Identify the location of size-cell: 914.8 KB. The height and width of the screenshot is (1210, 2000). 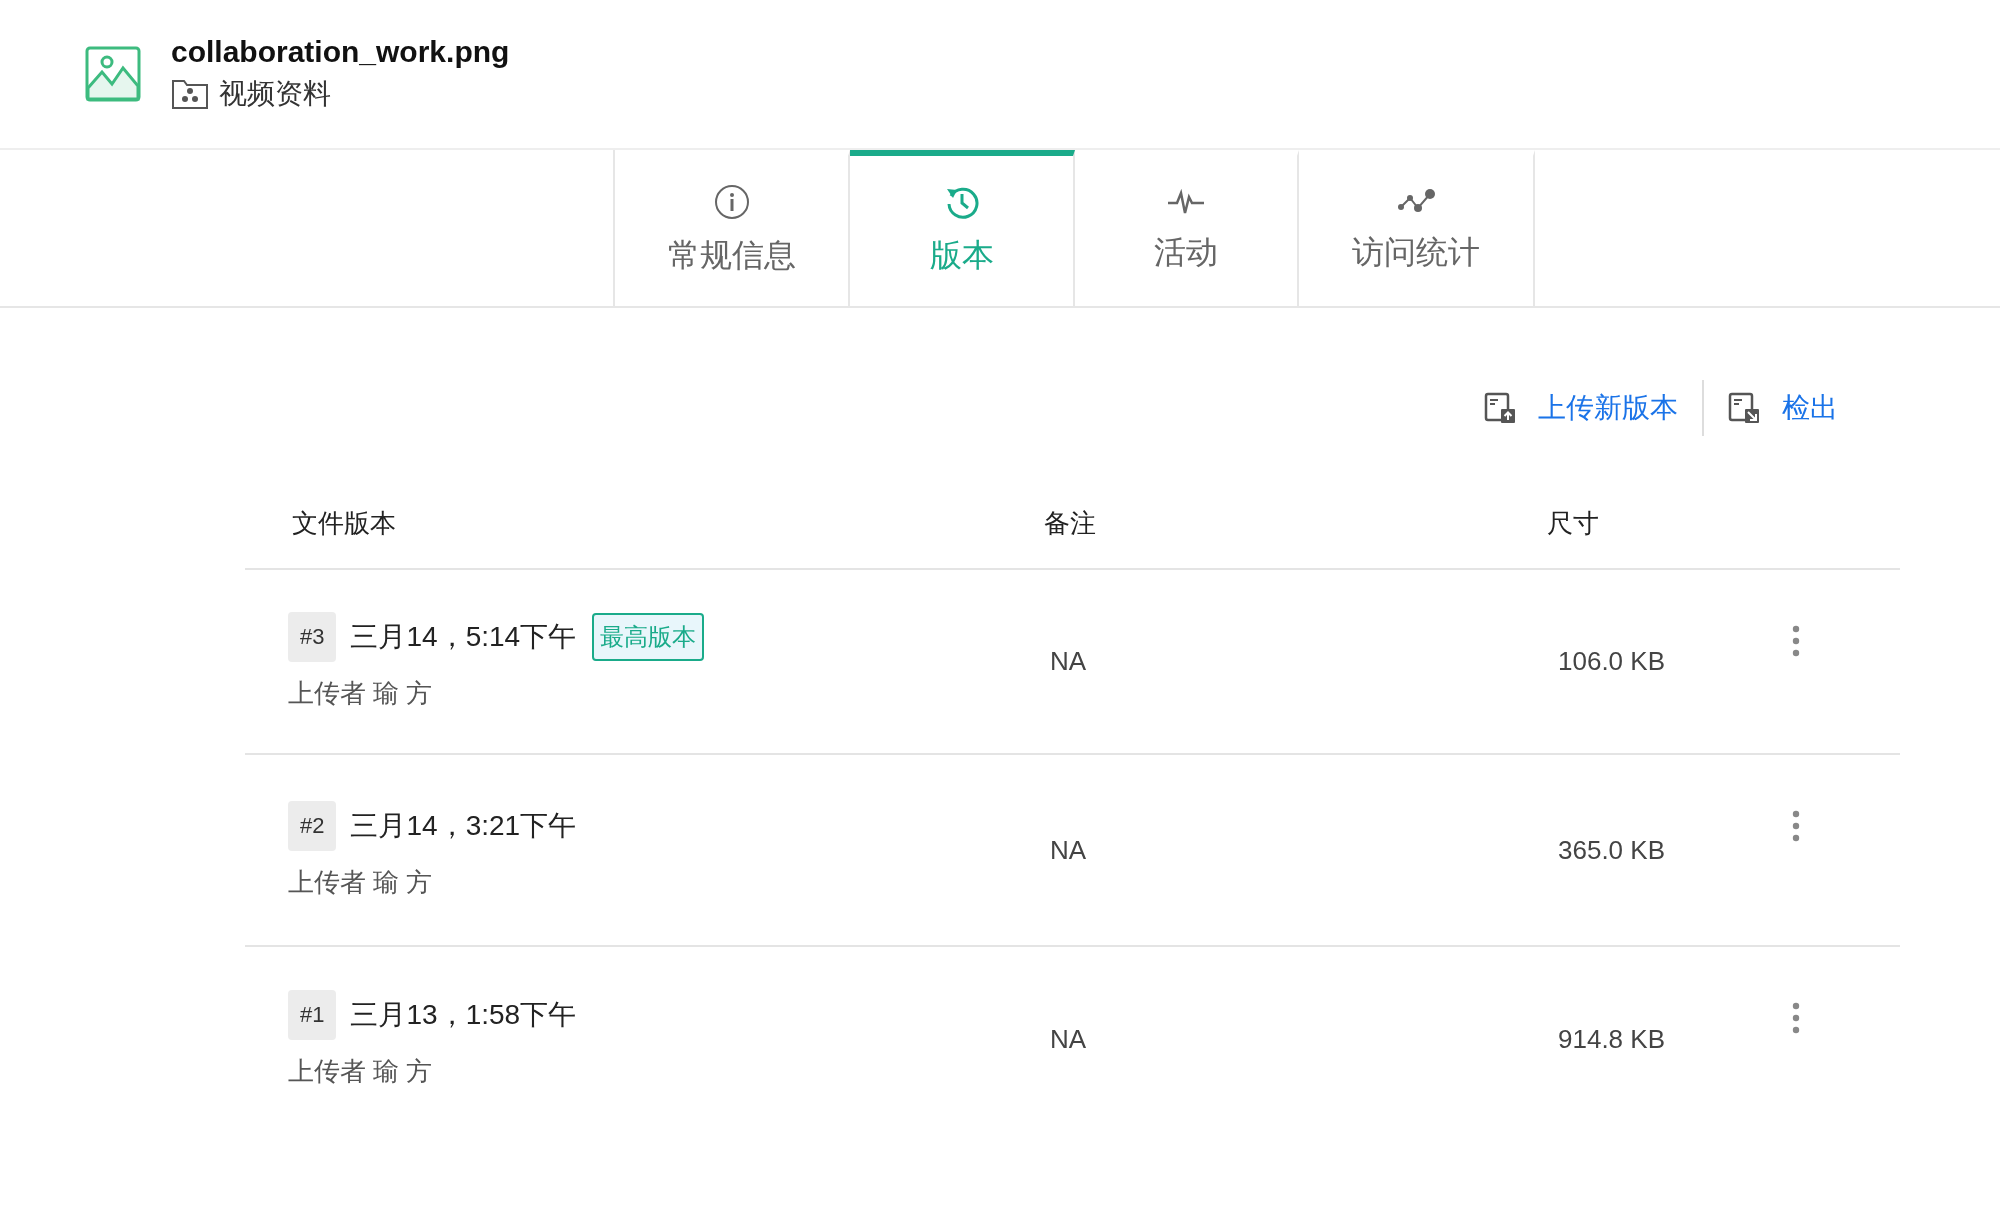
(1611, 1039).